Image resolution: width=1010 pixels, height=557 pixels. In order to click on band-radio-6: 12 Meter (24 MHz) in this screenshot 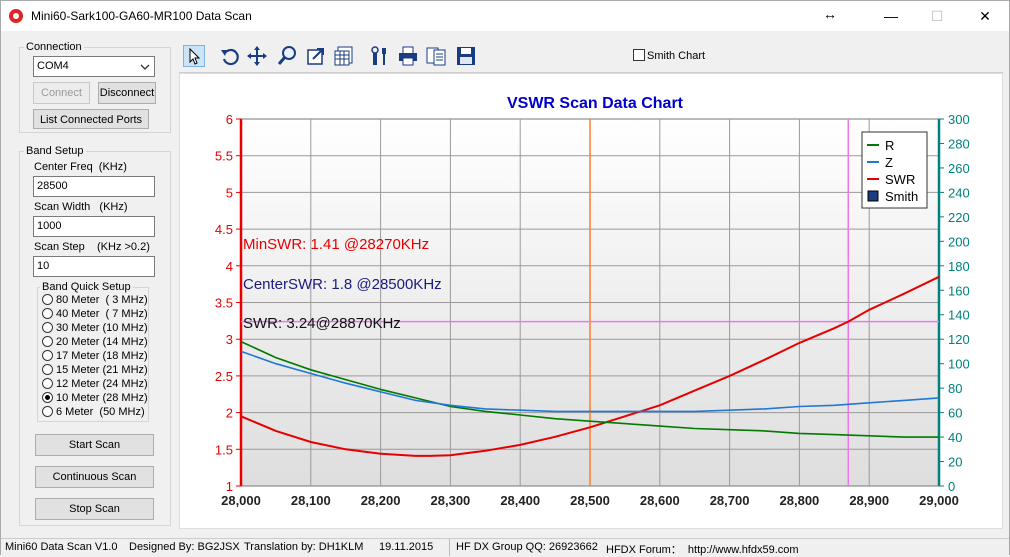, I will do `click(95, 385)`.